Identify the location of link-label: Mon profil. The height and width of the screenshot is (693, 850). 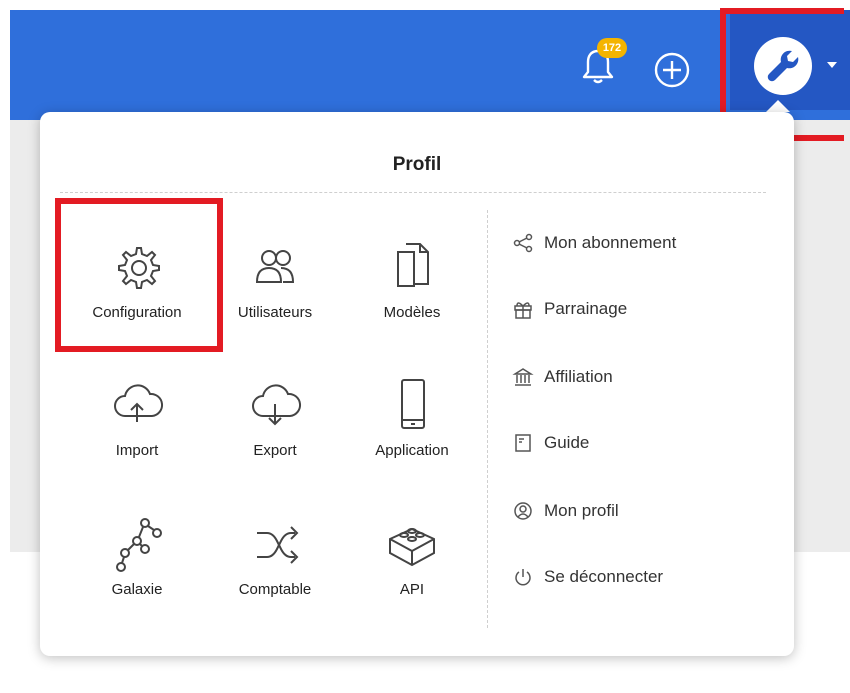
(581, 510).